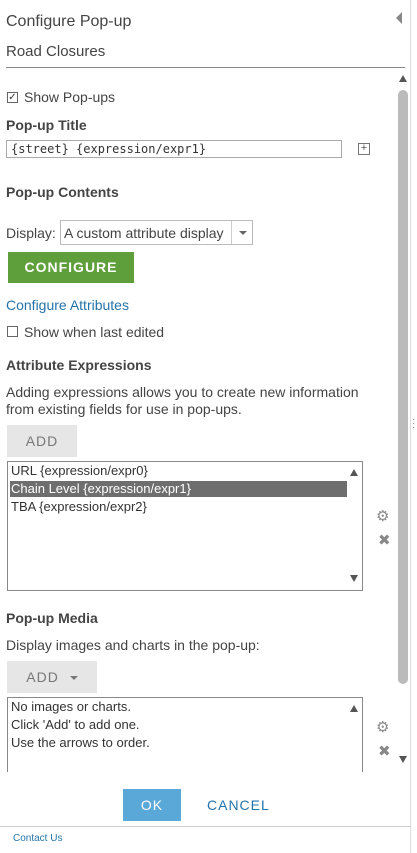 The width and height of the screenshot is (417, 853). What do you see at coordinates (144, 233) in the screenshot?
I see `display-select-value: A custom attribute display` at bounding box center [144, 233].